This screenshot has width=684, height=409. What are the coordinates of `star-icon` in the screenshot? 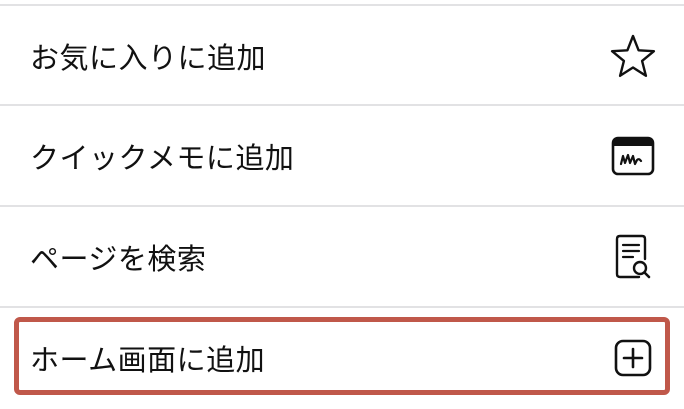 It's located at (633, 56).